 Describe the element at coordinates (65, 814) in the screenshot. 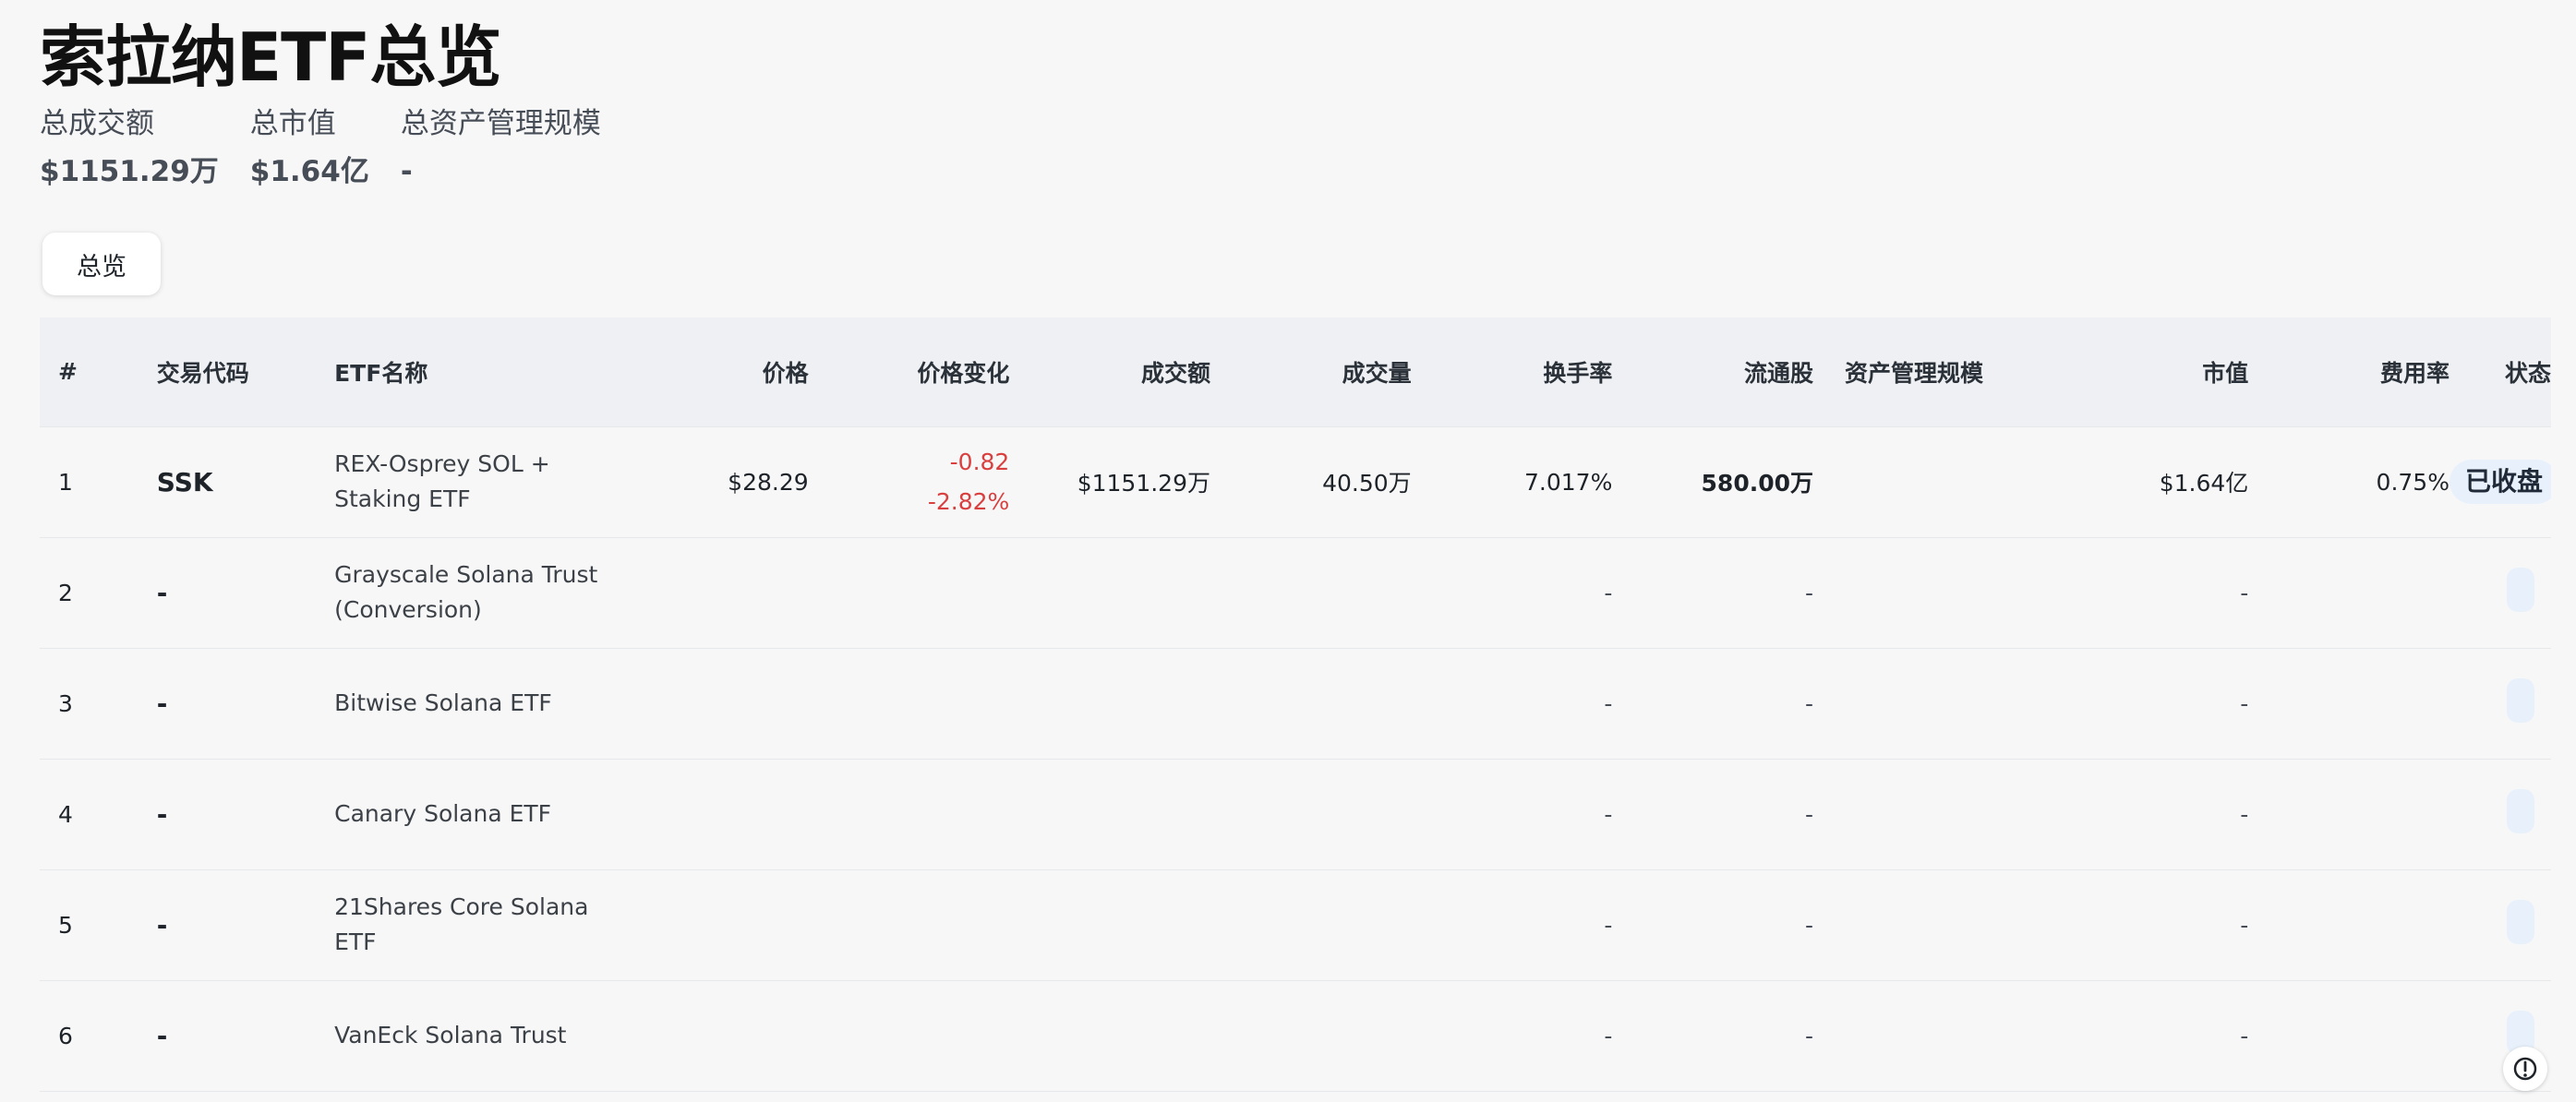

I see `row-number: 4` at that location.